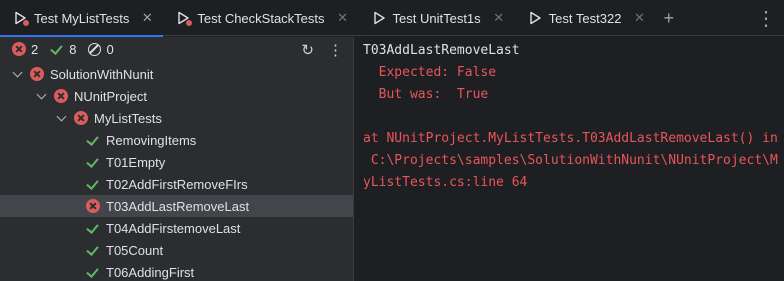  I want to click on test-tree-label: SolutionWithNunit, so click(102, 74).